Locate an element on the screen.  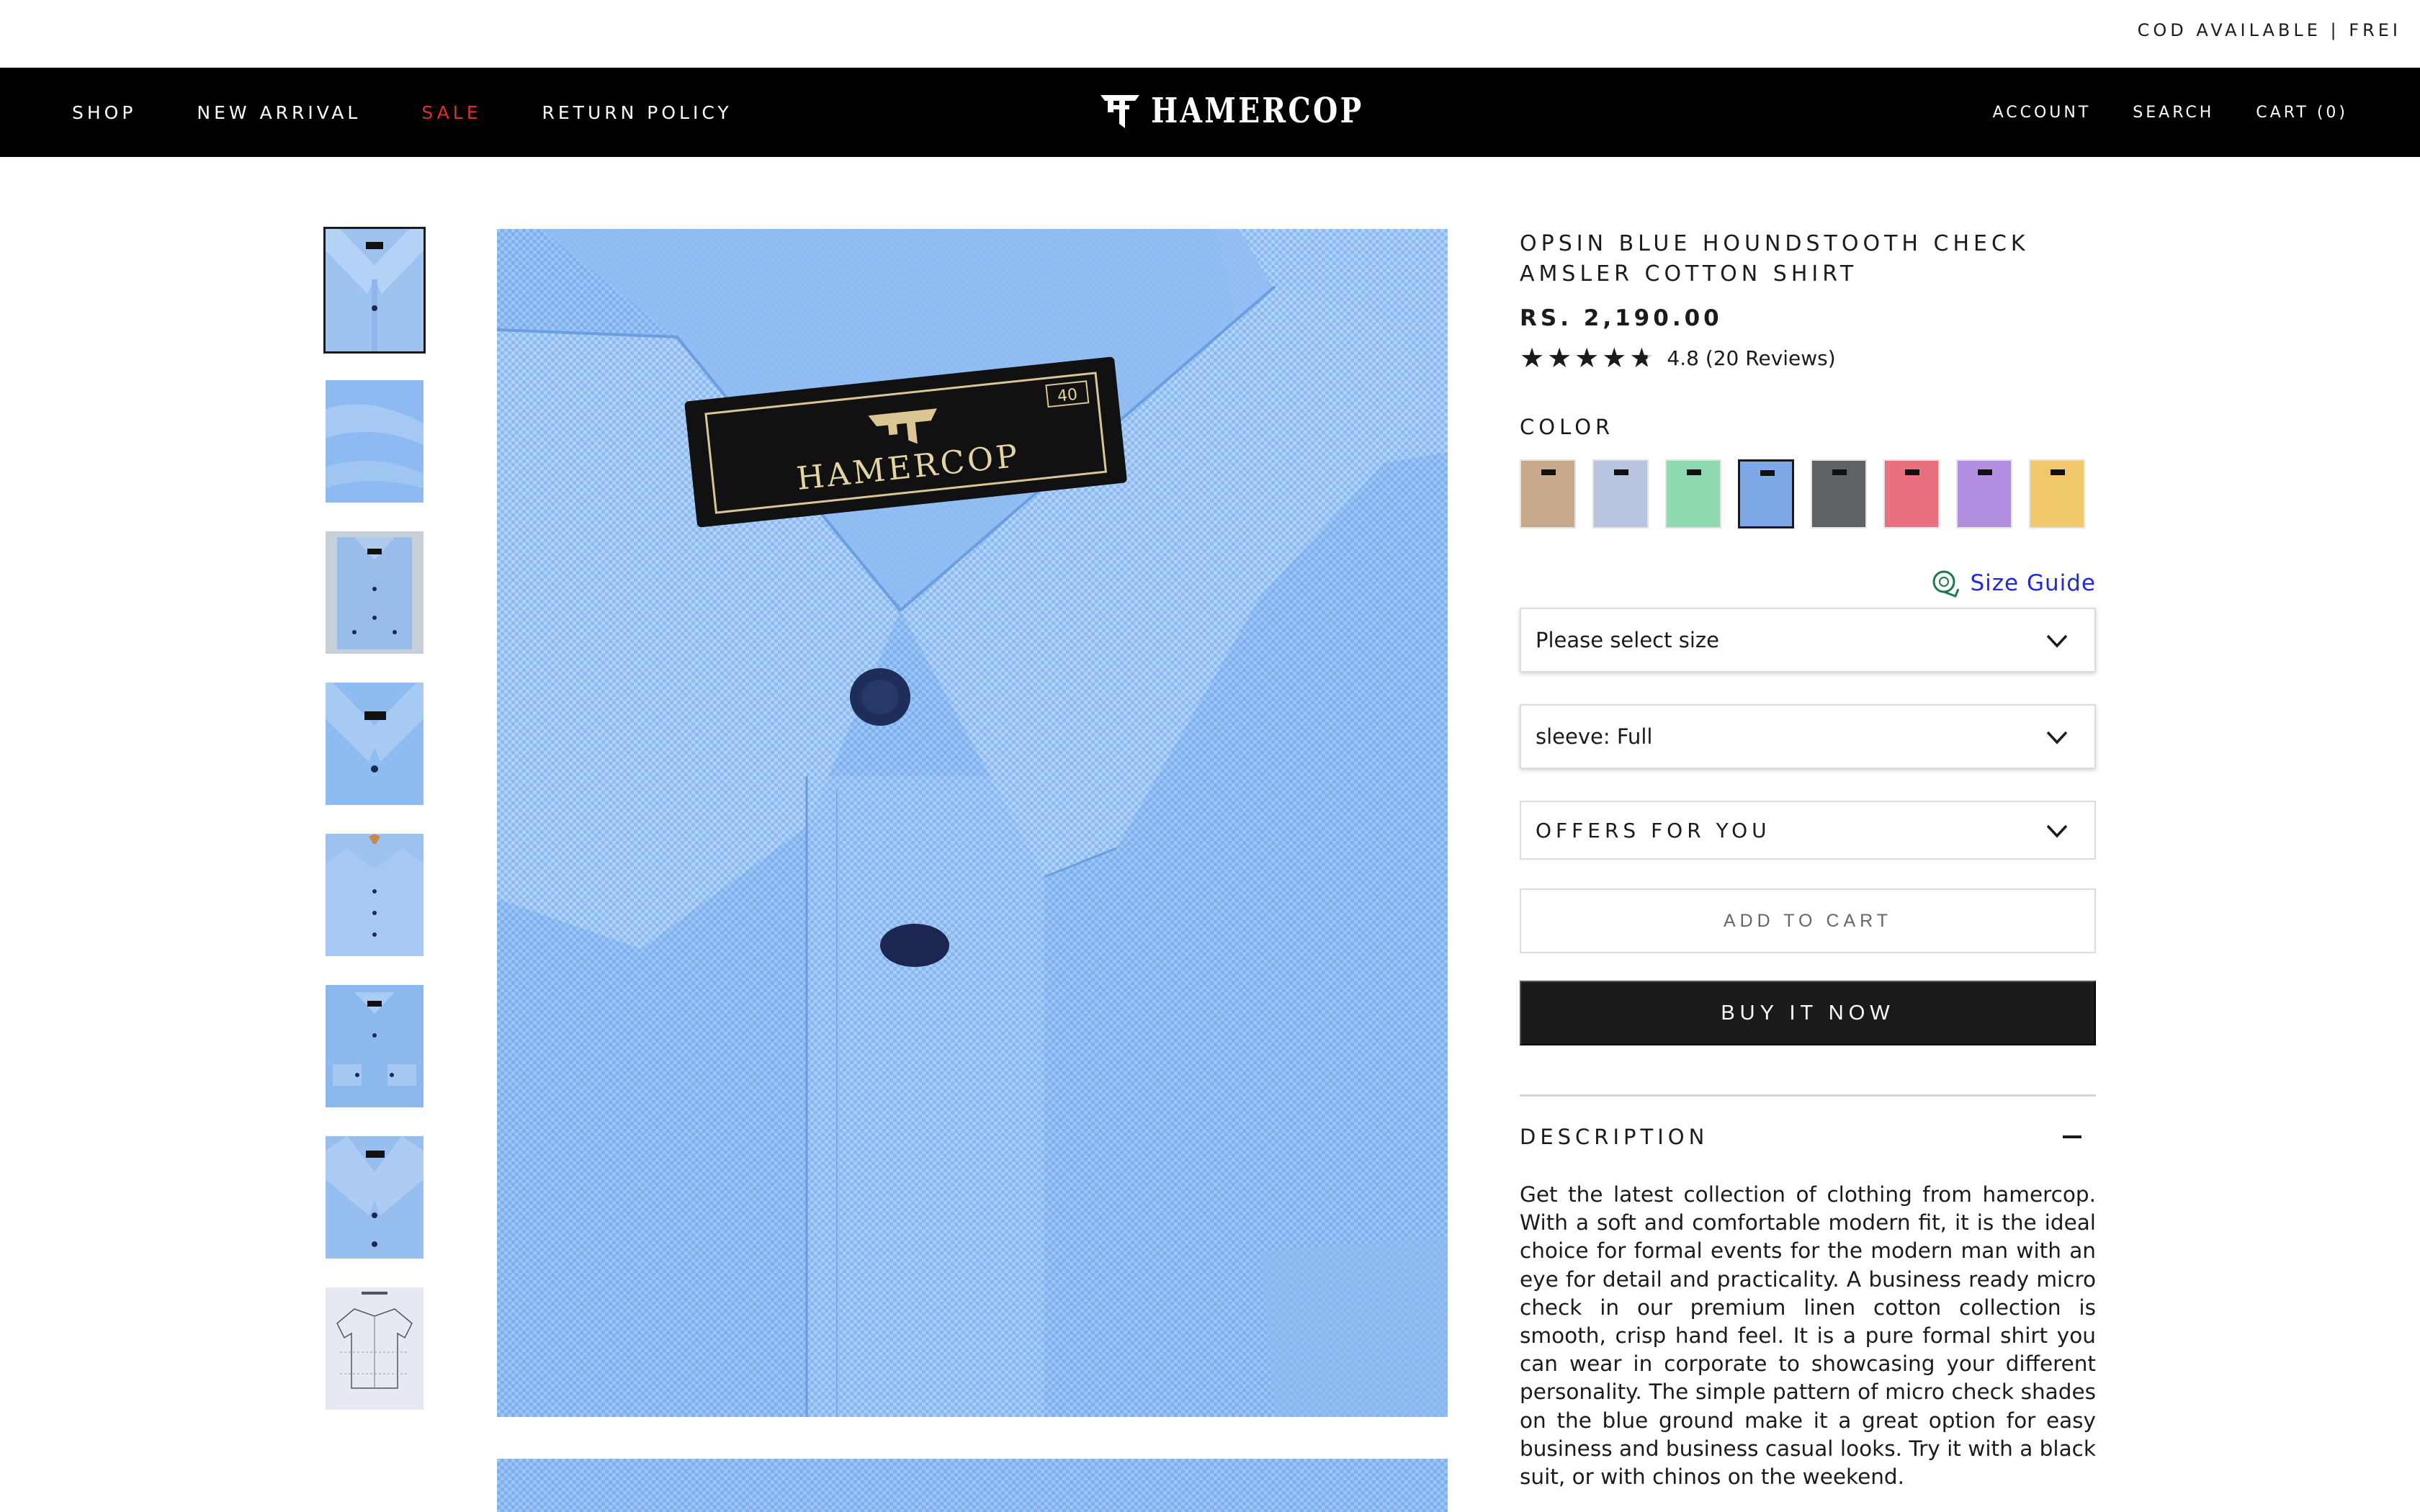
utility-nav: ACCOUNT SEARCH CART (0) is located at coordinates (2170, 112).